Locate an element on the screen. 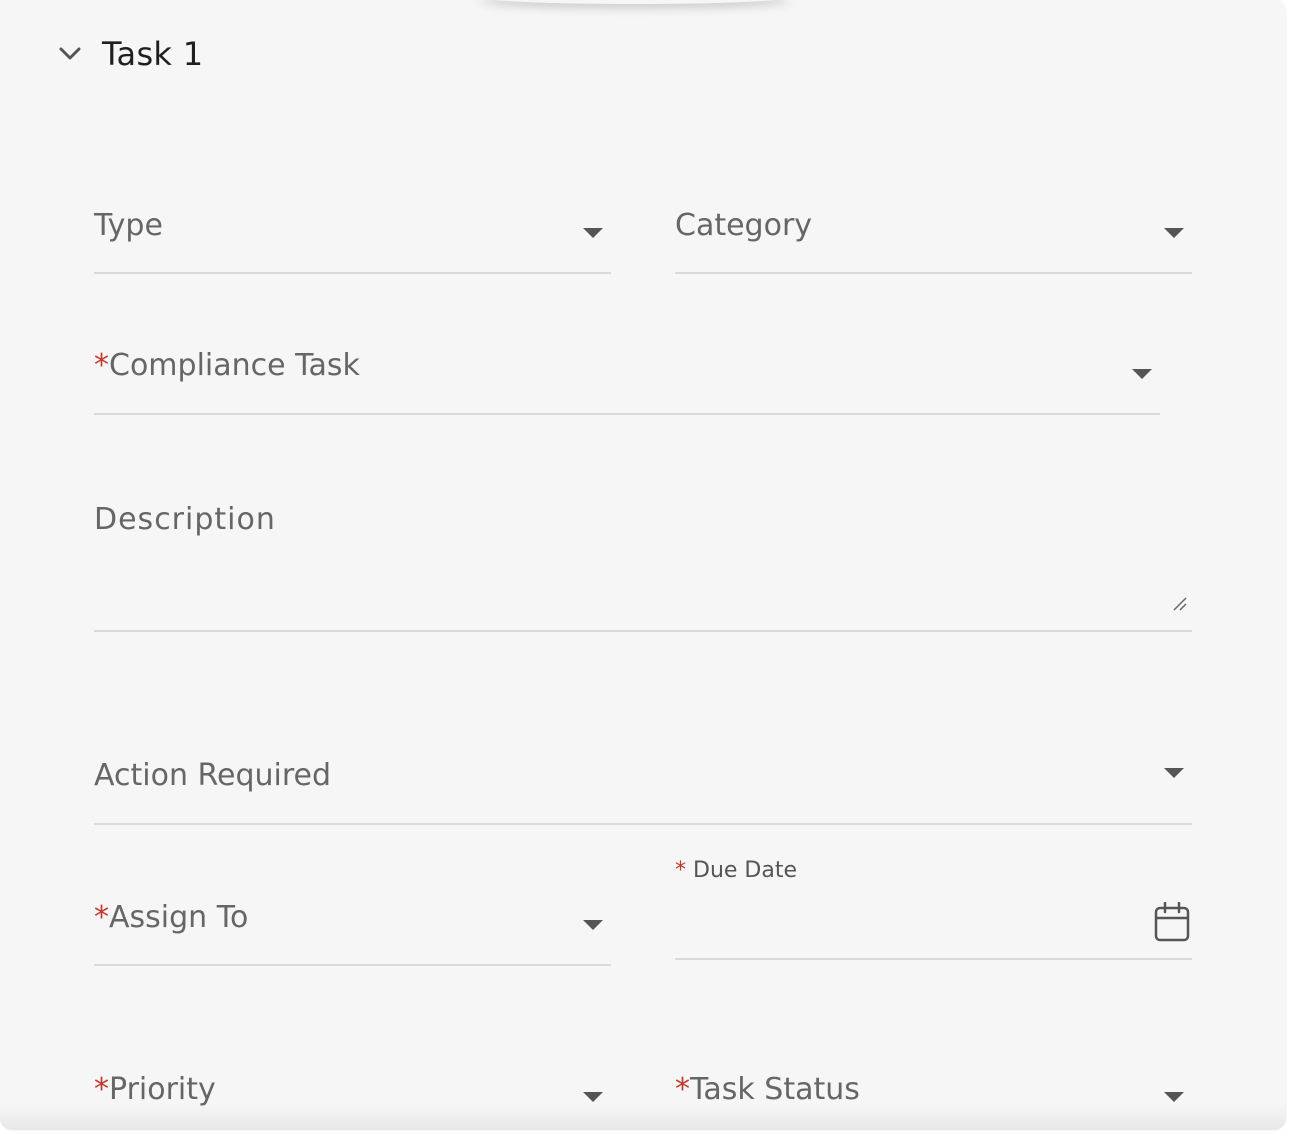  assign-to-select: *Assign To is located at coordinates (352, 929).